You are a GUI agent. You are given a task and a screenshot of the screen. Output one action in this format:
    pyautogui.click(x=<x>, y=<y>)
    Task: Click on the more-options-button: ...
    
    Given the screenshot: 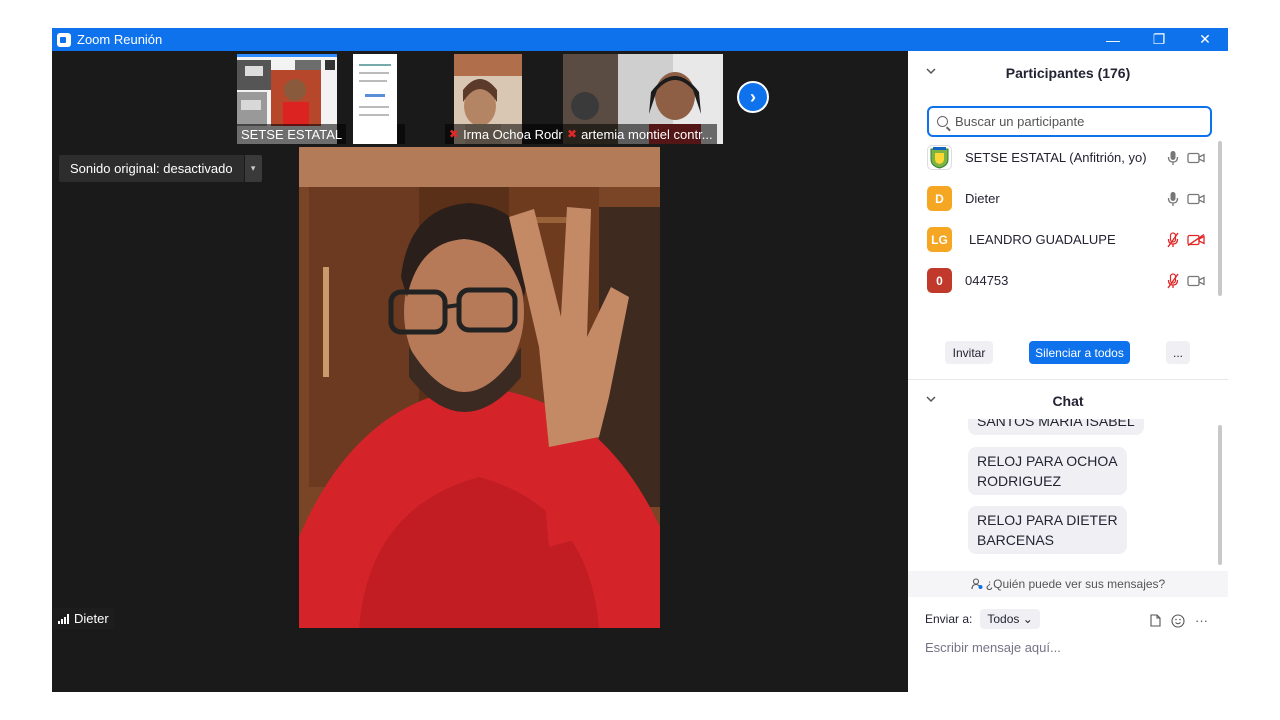 What is the action you would take?
    pyautogui.click(x=1178, y=352)
    